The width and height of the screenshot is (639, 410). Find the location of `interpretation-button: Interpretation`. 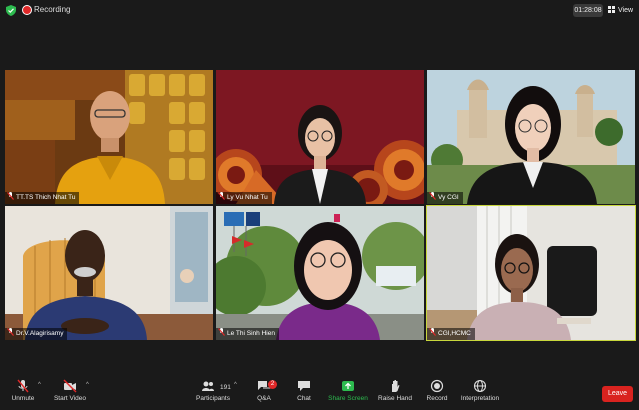

interpretation-button: Interpretation is located at coordinates (480, 390).